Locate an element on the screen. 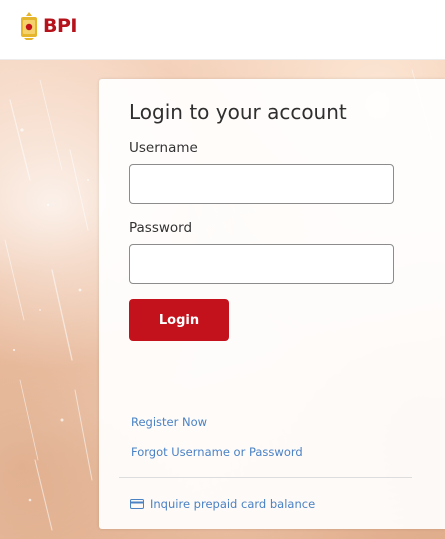 The image size is (445, 539). register-now-link: Register Now is located at coordinates (169, 422).